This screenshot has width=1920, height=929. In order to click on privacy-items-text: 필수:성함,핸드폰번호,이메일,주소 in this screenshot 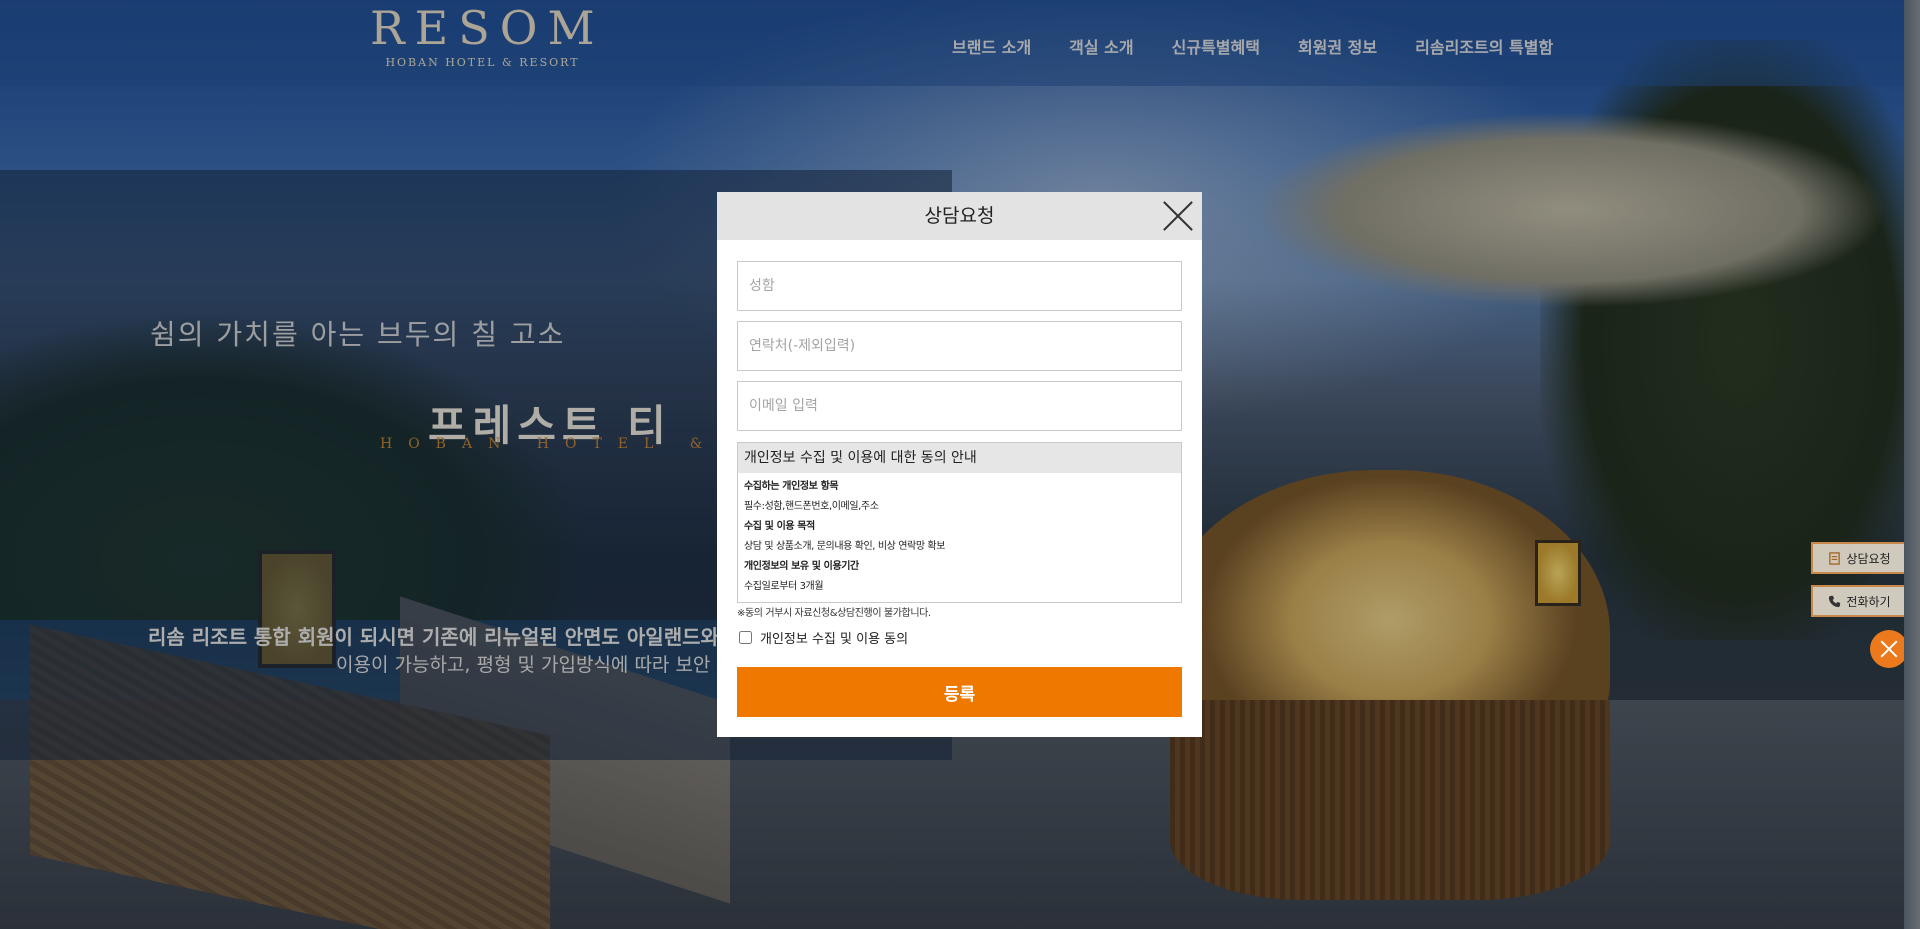, I will do `click(811, 506)`.